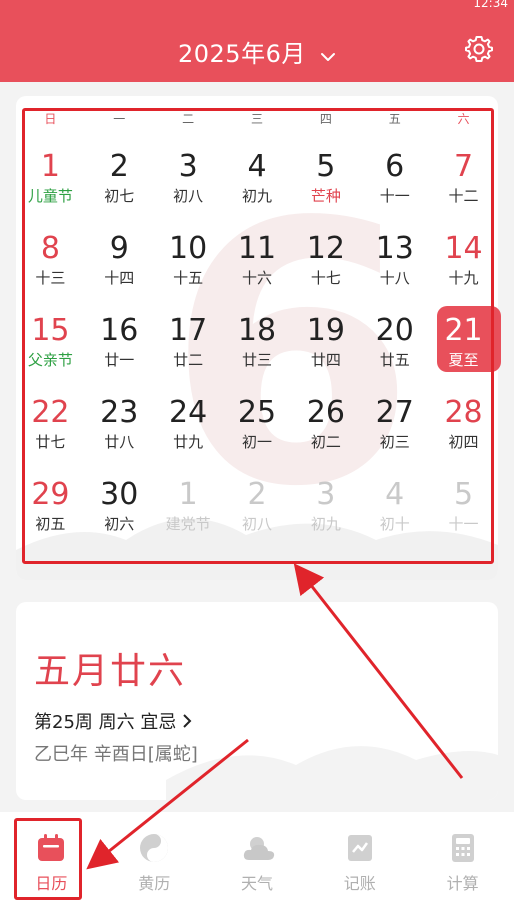 This screenshot has width=514, height=905. What do you see at coordinates (51, 883) in the screenshot?
I see `tab-label: 日历` at bounding box center [51, 883].